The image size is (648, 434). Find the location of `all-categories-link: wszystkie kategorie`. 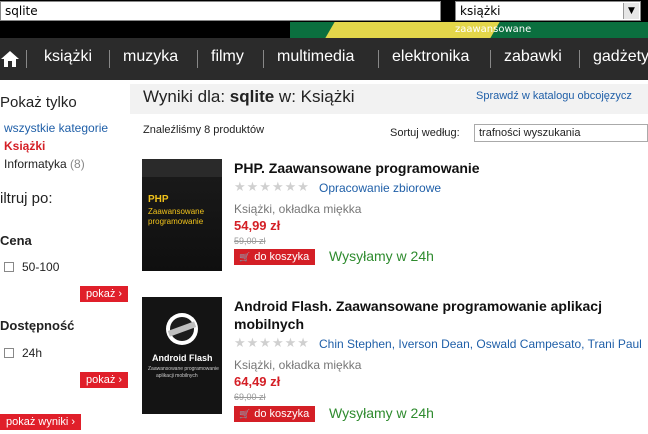

all-categories-link: wszystkie kategorie is located at coordinates (56, 128).